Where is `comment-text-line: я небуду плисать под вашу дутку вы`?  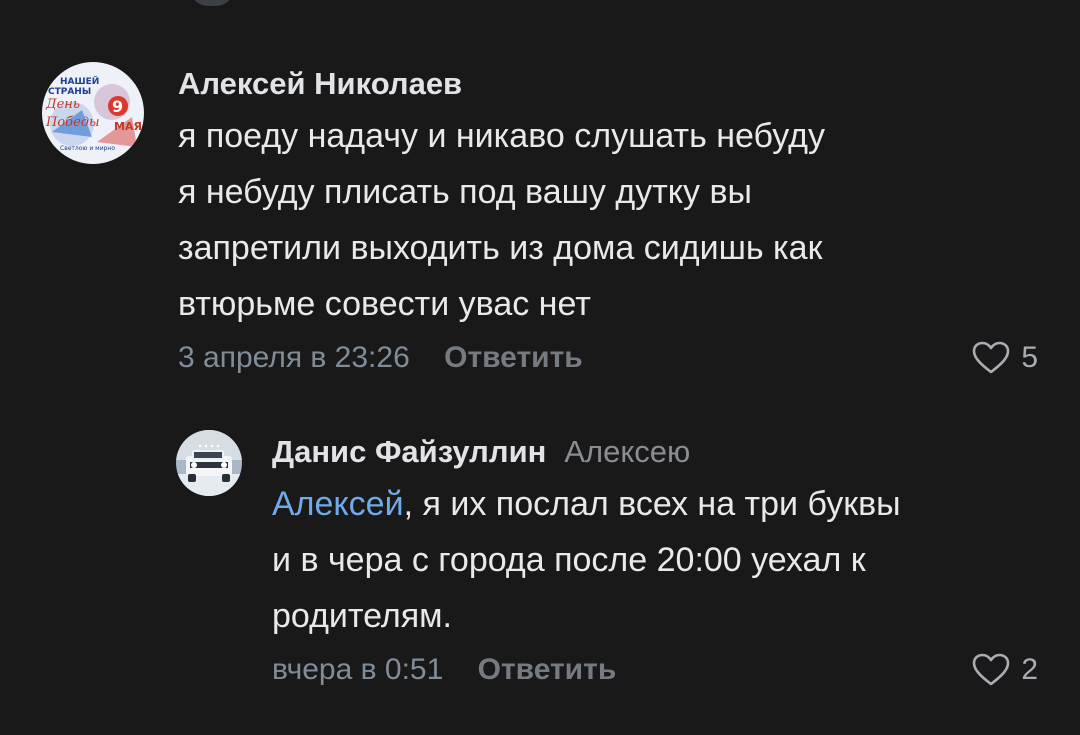 comment-text-line: я небуду плисать под вашу дутку вы is located at coordinates (465, 192).